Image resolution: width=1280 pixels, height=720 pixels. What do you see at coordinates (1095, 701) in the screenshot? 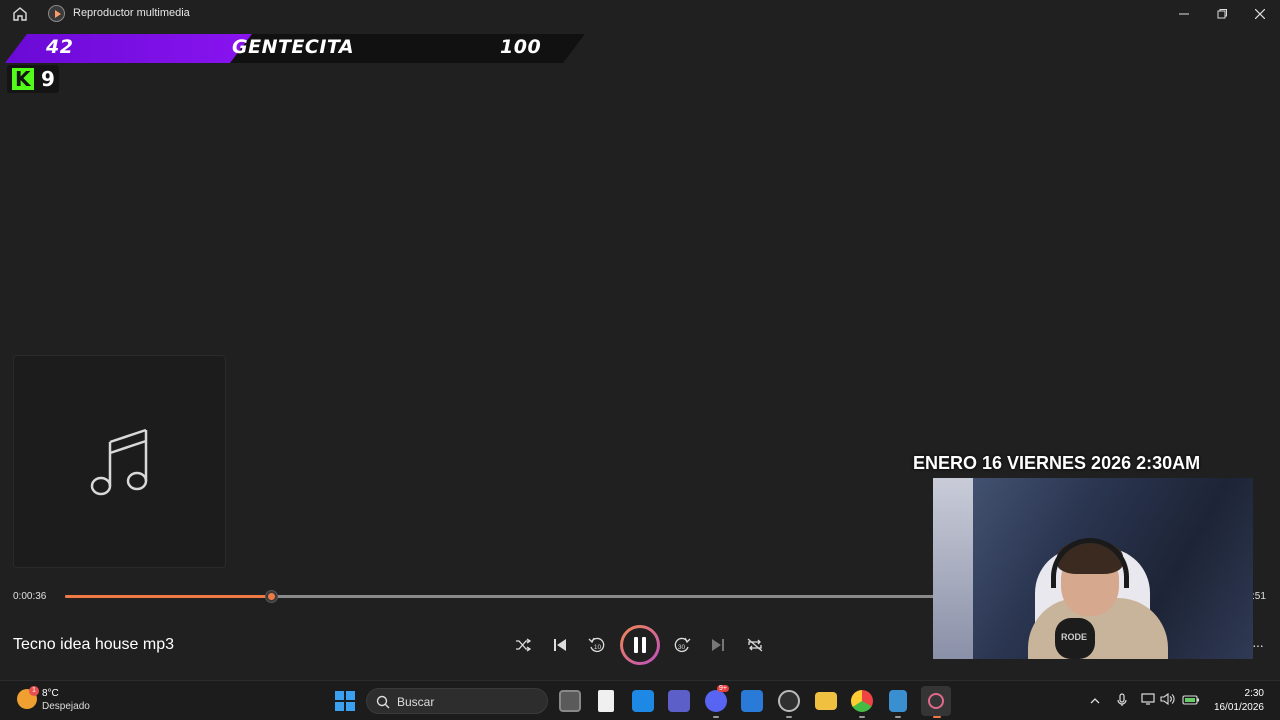
I see `chevron-up-icon` at bounding box center [1095, 701].